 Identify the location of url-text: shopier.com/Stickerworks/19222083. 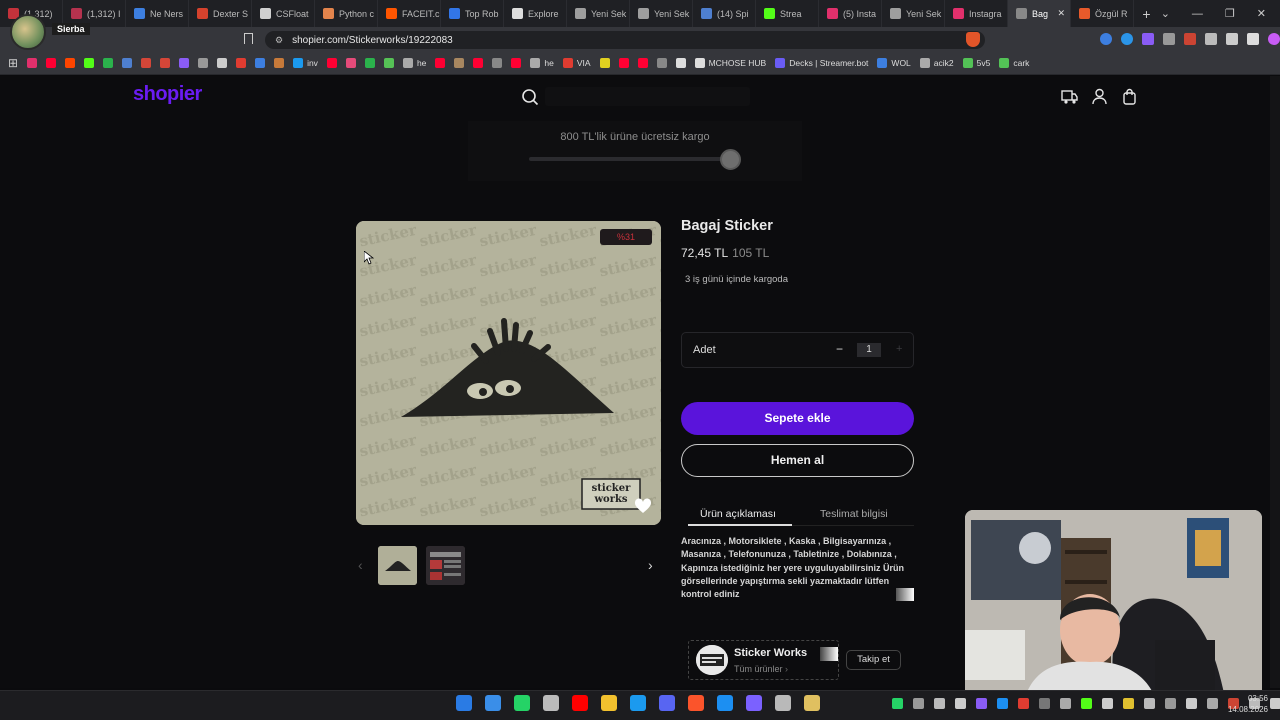
(372, 40).